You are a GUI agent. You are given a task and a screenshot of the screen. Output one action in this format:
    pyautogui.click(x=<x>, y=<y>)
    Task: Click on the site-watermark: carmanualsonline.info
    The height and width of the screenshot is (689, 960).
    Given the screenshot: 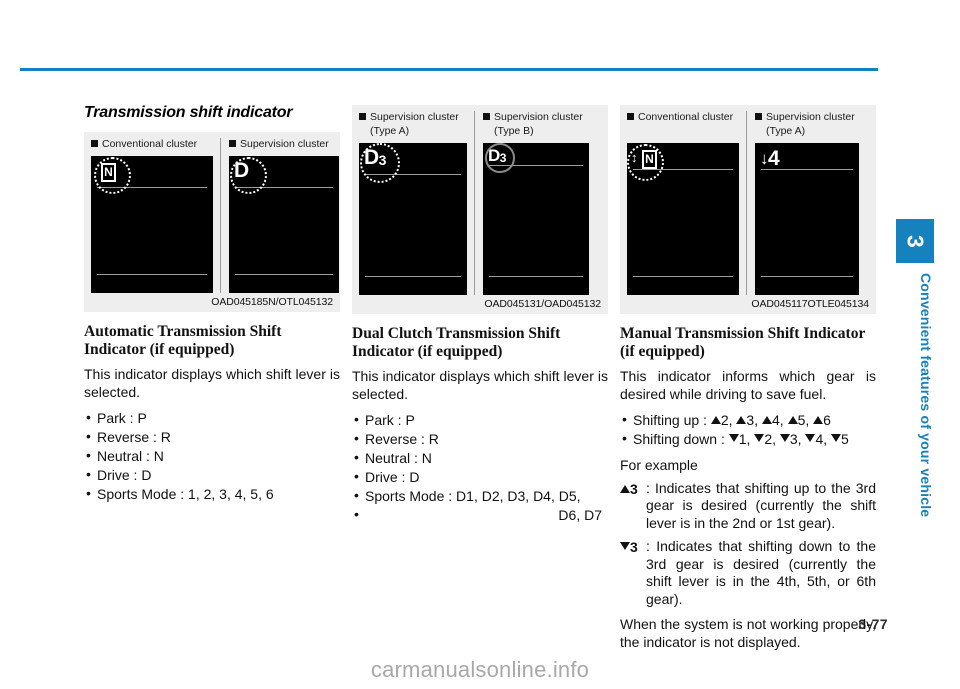 What is the action you would take?
    pyautogui.click(x=480, y=669)
    